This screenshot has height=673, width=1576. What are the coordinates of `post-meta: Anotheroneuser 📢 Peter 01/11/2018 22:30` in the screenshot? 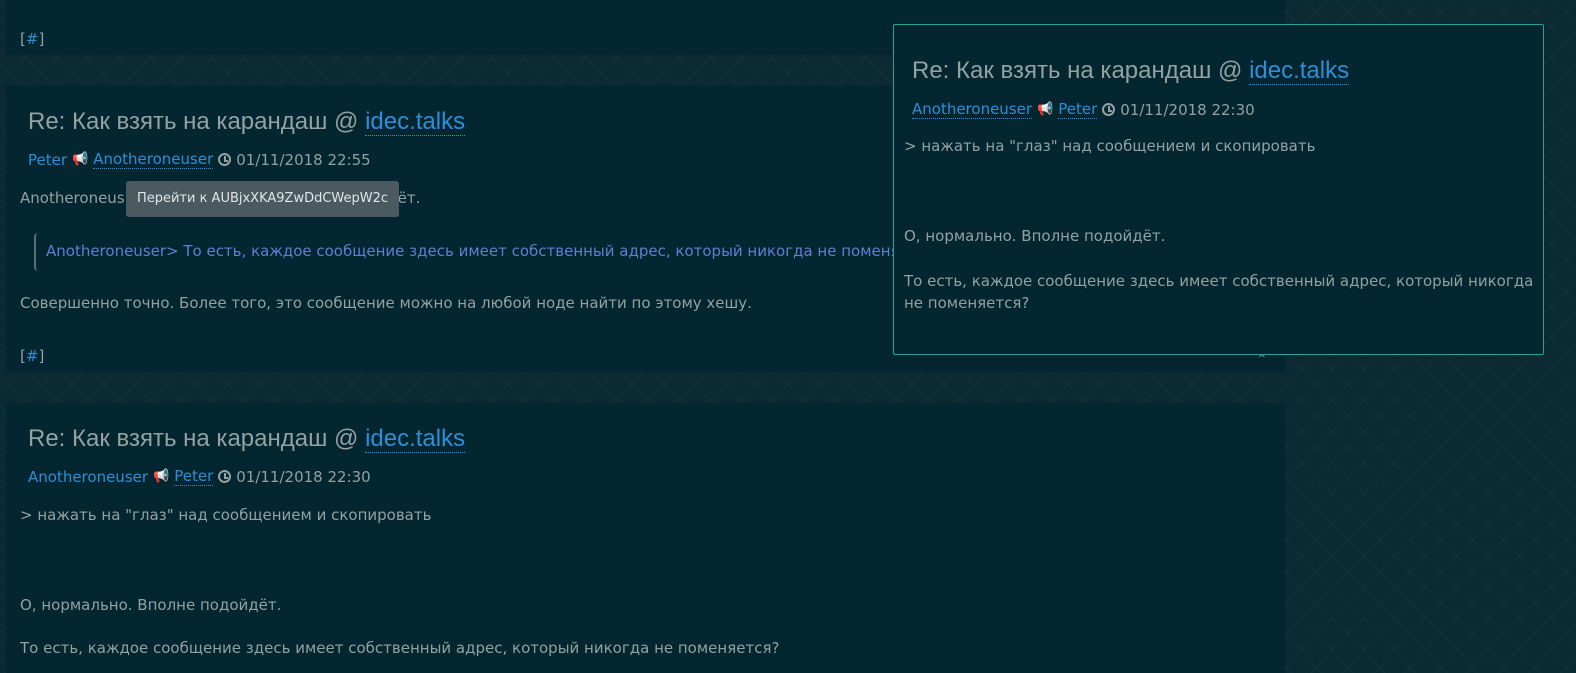 It's located at (199, 476).